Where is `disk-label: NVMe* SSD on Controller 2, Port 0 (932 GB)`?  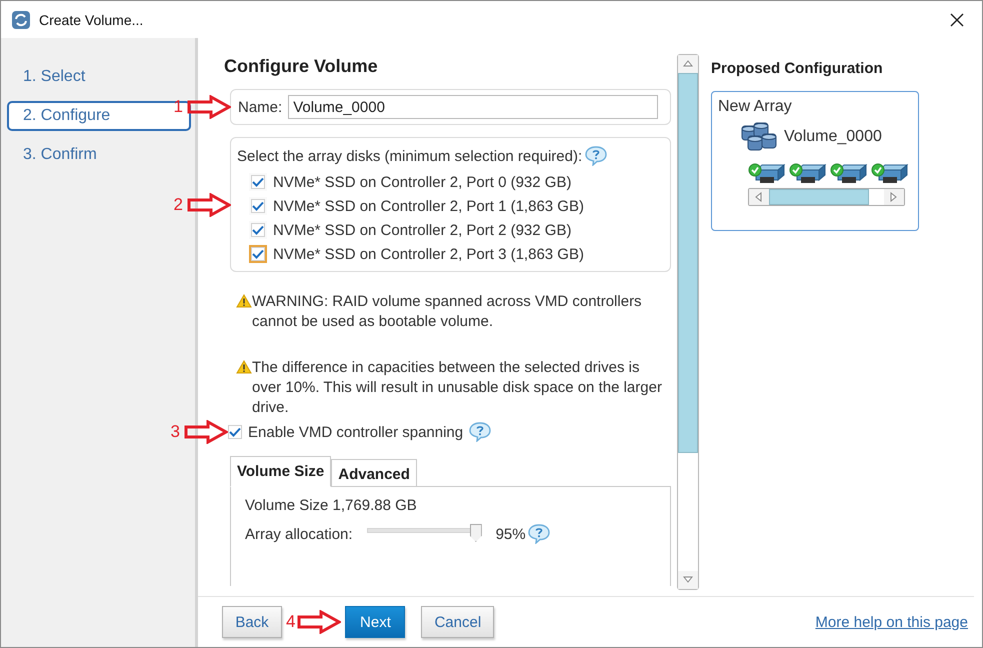
disk-label: NVMe* SSD on Controller 2, Port 0 (932 GB) is located at coordinates (422, 182).